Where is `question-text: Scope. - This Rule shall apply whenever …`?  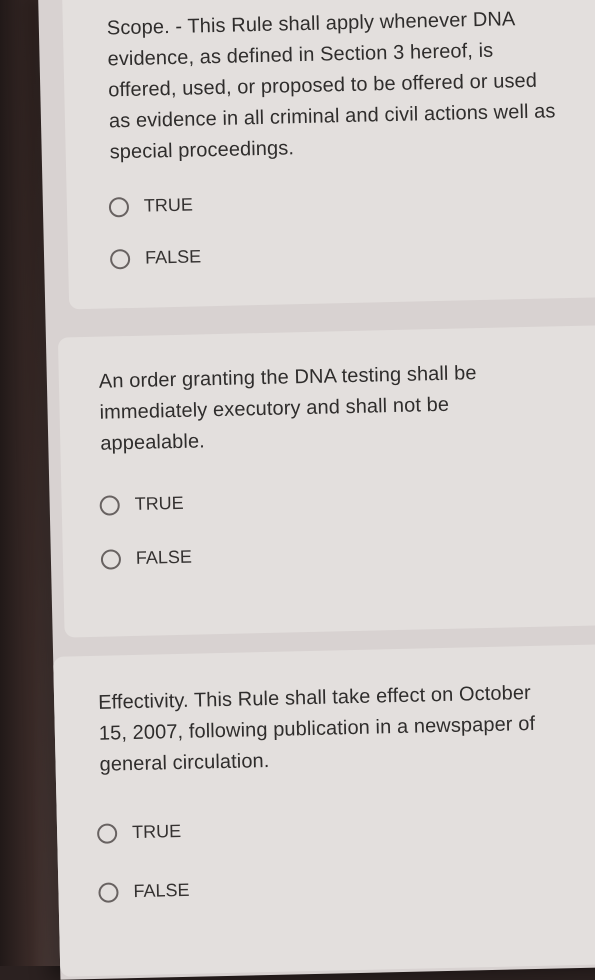
question-text: Scope. - This Rule shall apply whenever … is located at coordinates (331, 86).